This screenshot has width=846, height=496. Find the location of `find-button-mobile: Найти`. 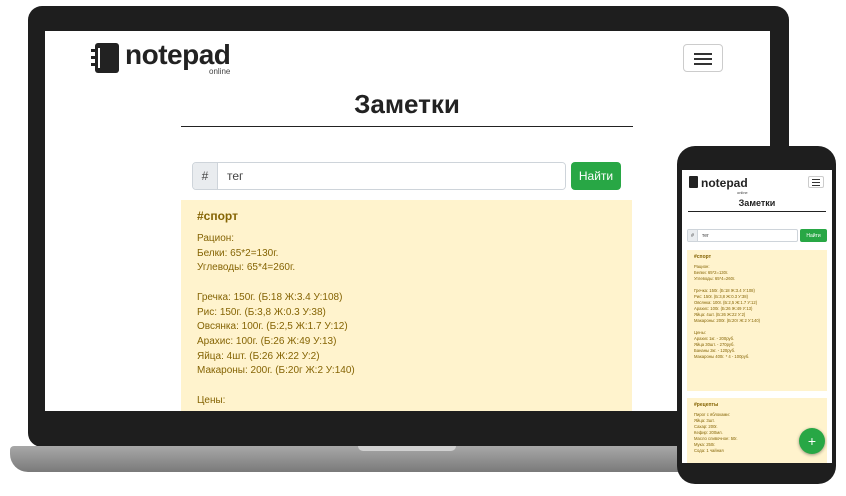

find-button-mobile: Найти is located at coordinates (813, 235).